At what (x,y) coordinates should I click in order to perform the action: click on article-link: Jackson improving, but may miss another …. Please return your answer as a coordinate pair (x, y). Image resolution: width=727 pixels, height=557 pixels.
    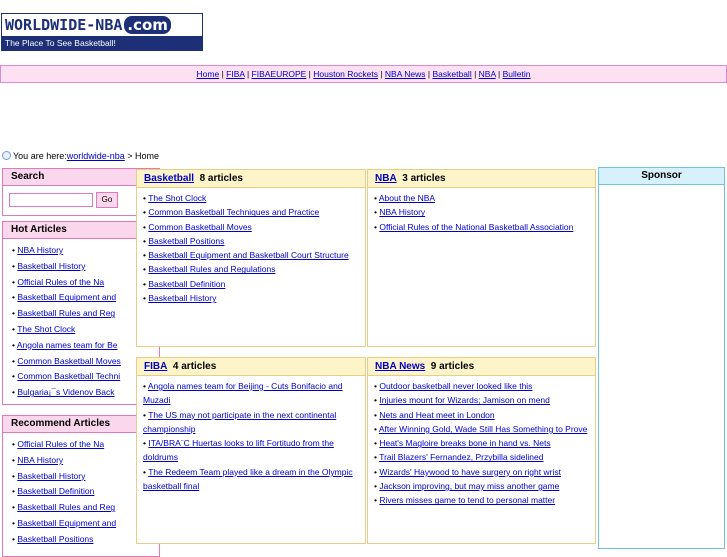
    Looking at the image, I should click on (469, 486).